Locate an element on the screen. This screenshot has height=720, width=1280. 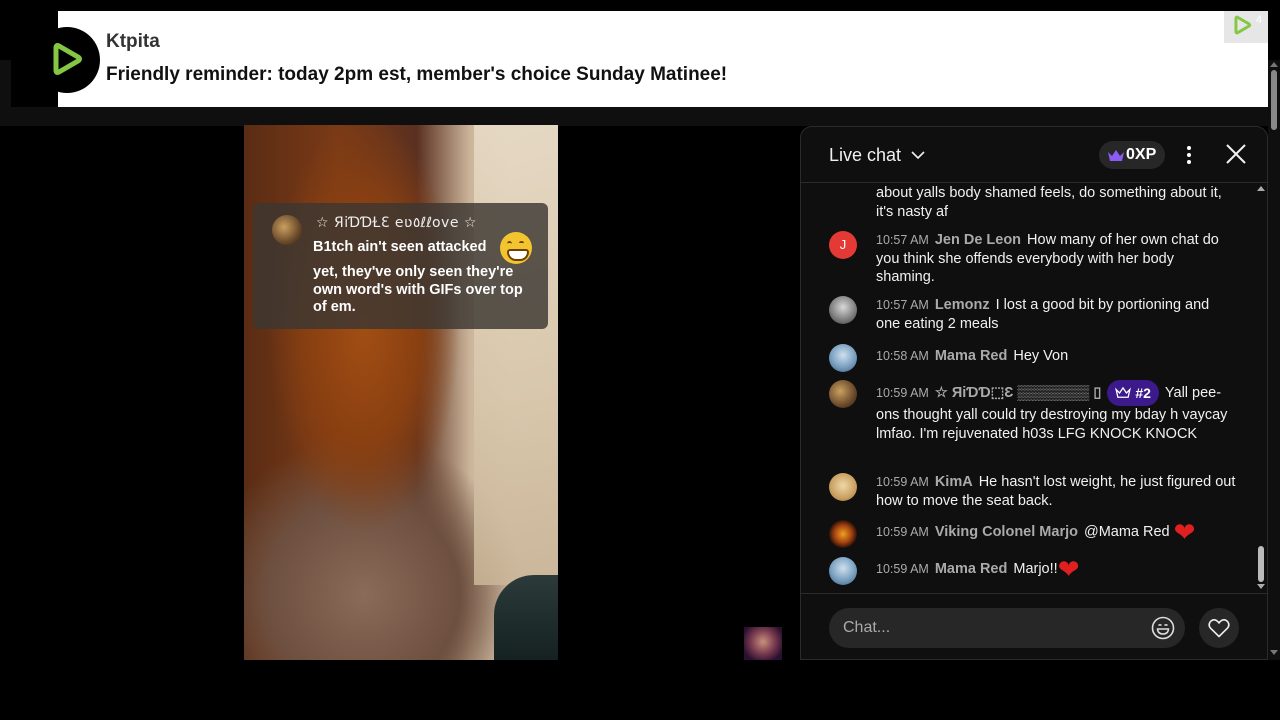
chat-author: Viking Colonel Marjo is located at coordinates (1006, 532).